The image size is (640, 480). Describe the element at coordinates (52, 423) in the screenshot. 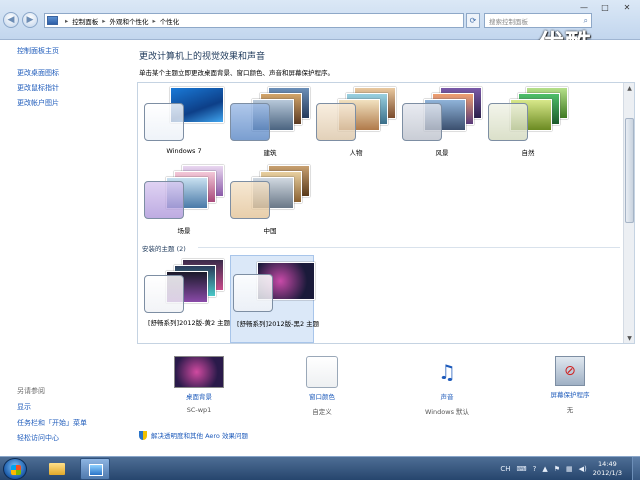

I see `see-also-taskbar-start-menu: 任务栏和「开始」菜单` at that location.